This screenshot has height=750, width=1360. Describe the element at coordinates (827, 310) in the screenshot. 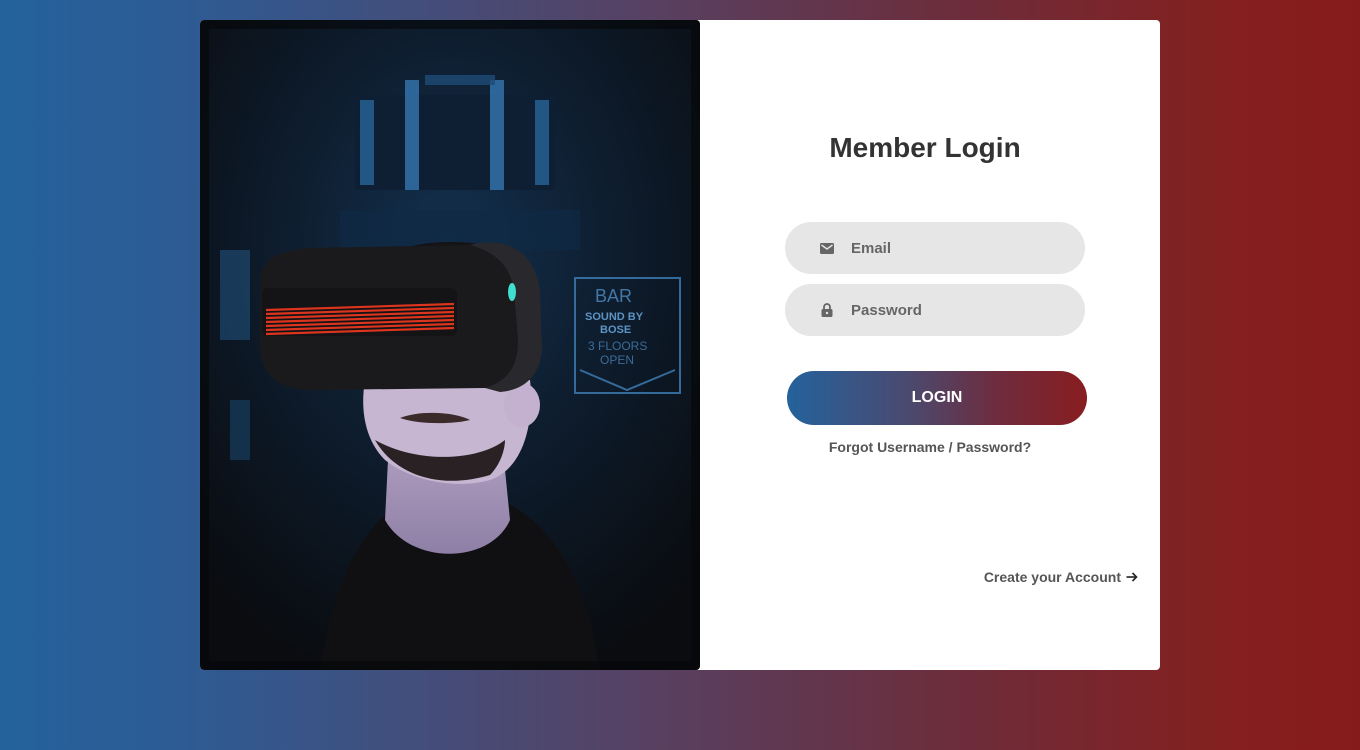

I see `lock-icon` at that location.